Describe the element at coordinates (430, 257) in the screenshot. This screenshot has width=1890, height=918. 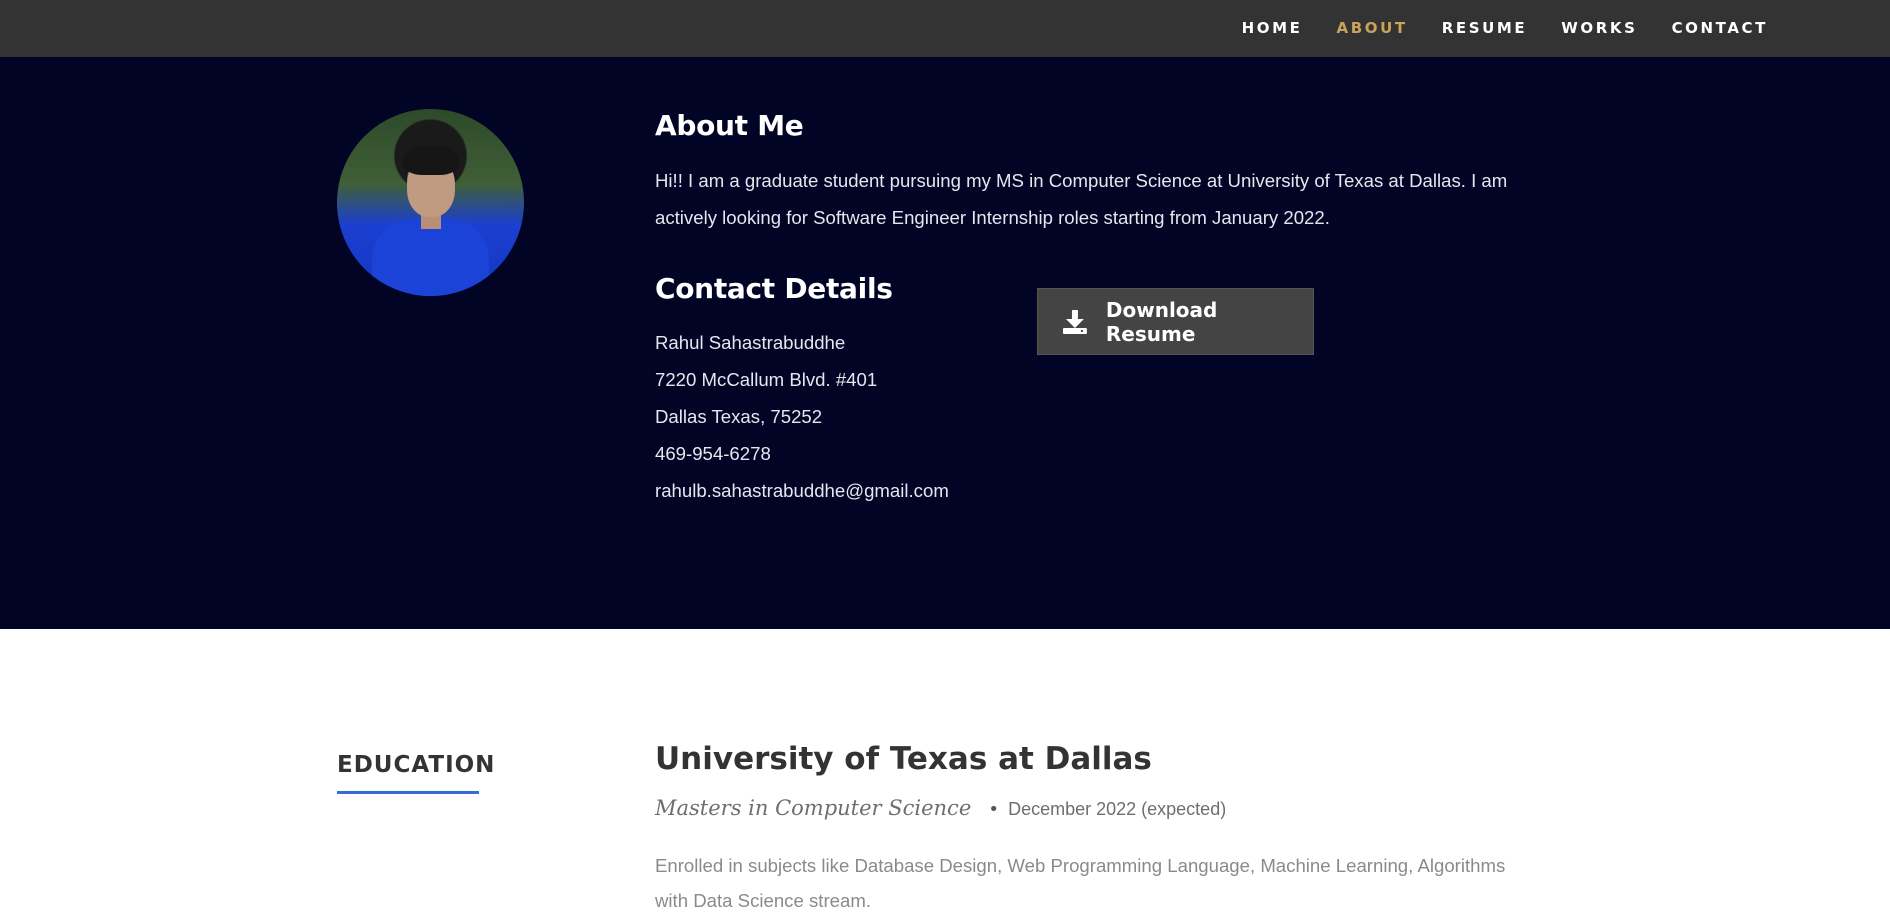
I see `profile-photo-shirt` at that location.